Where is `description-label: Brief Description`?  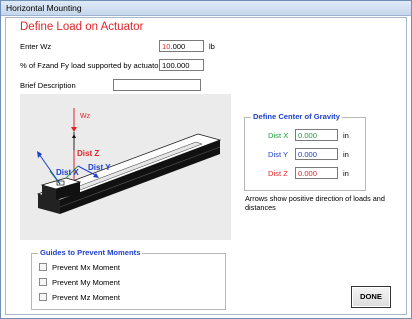 description-label: Brief Description is located at coordinates (48, 85).